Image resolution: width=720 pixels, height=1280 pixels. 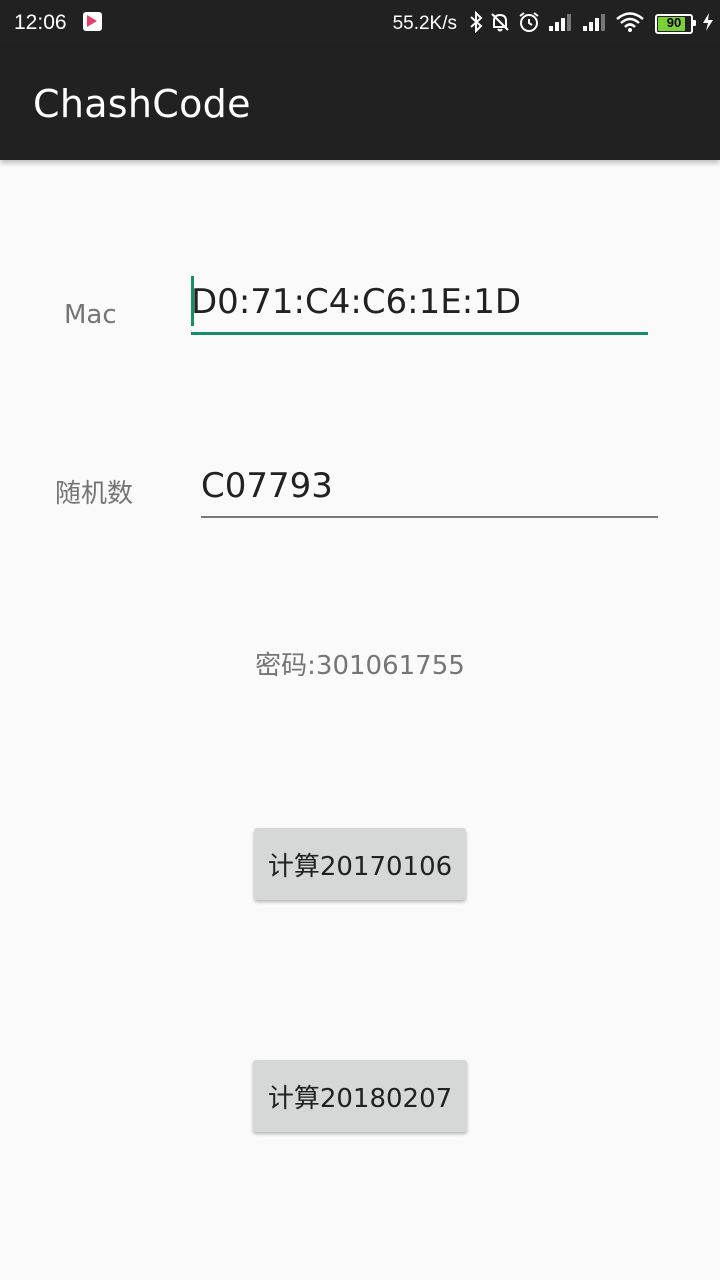 I want to click on status-bar: 12:06 55.2K/s 90, so click(x=360, y=24).